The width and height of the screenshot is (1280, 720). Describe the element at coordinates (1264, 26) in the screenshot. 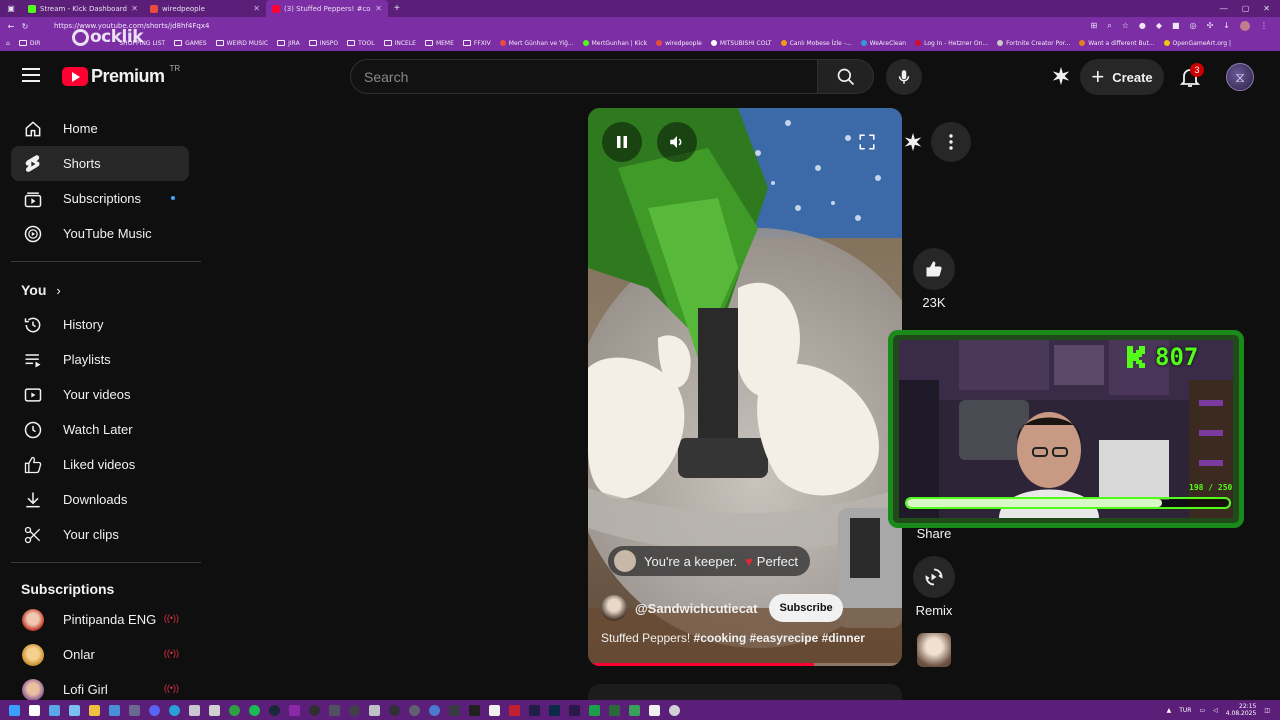

I see `browser-menu-icon: ⋮` at that location.